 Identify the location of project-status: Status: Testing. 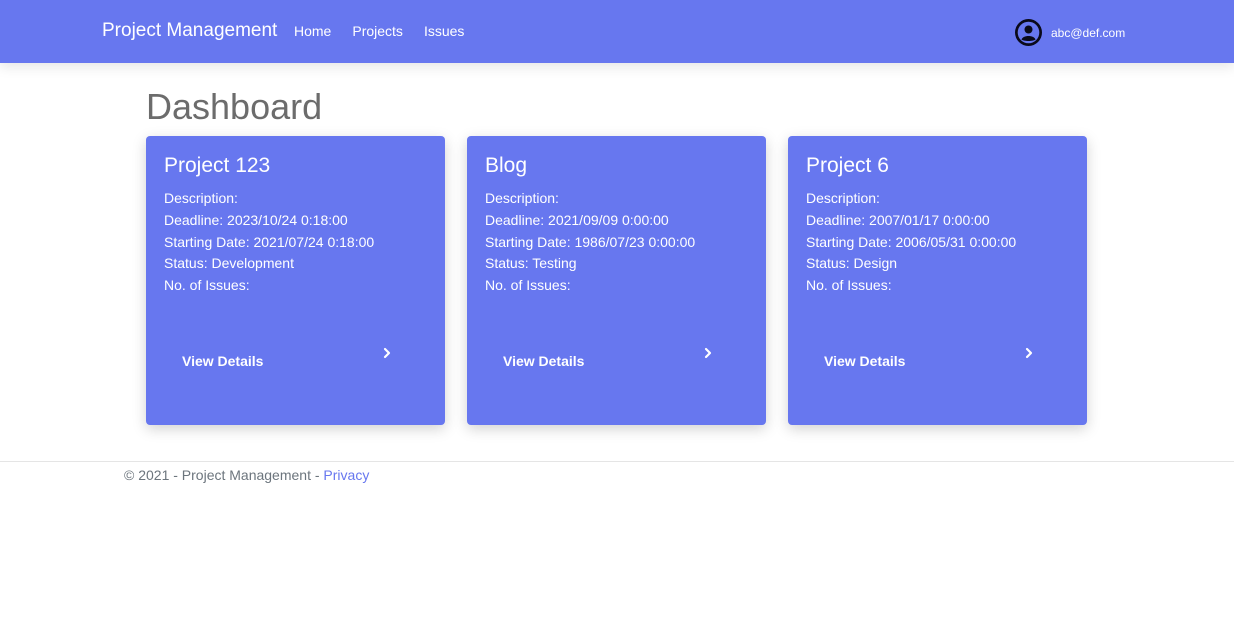
(531, 263).